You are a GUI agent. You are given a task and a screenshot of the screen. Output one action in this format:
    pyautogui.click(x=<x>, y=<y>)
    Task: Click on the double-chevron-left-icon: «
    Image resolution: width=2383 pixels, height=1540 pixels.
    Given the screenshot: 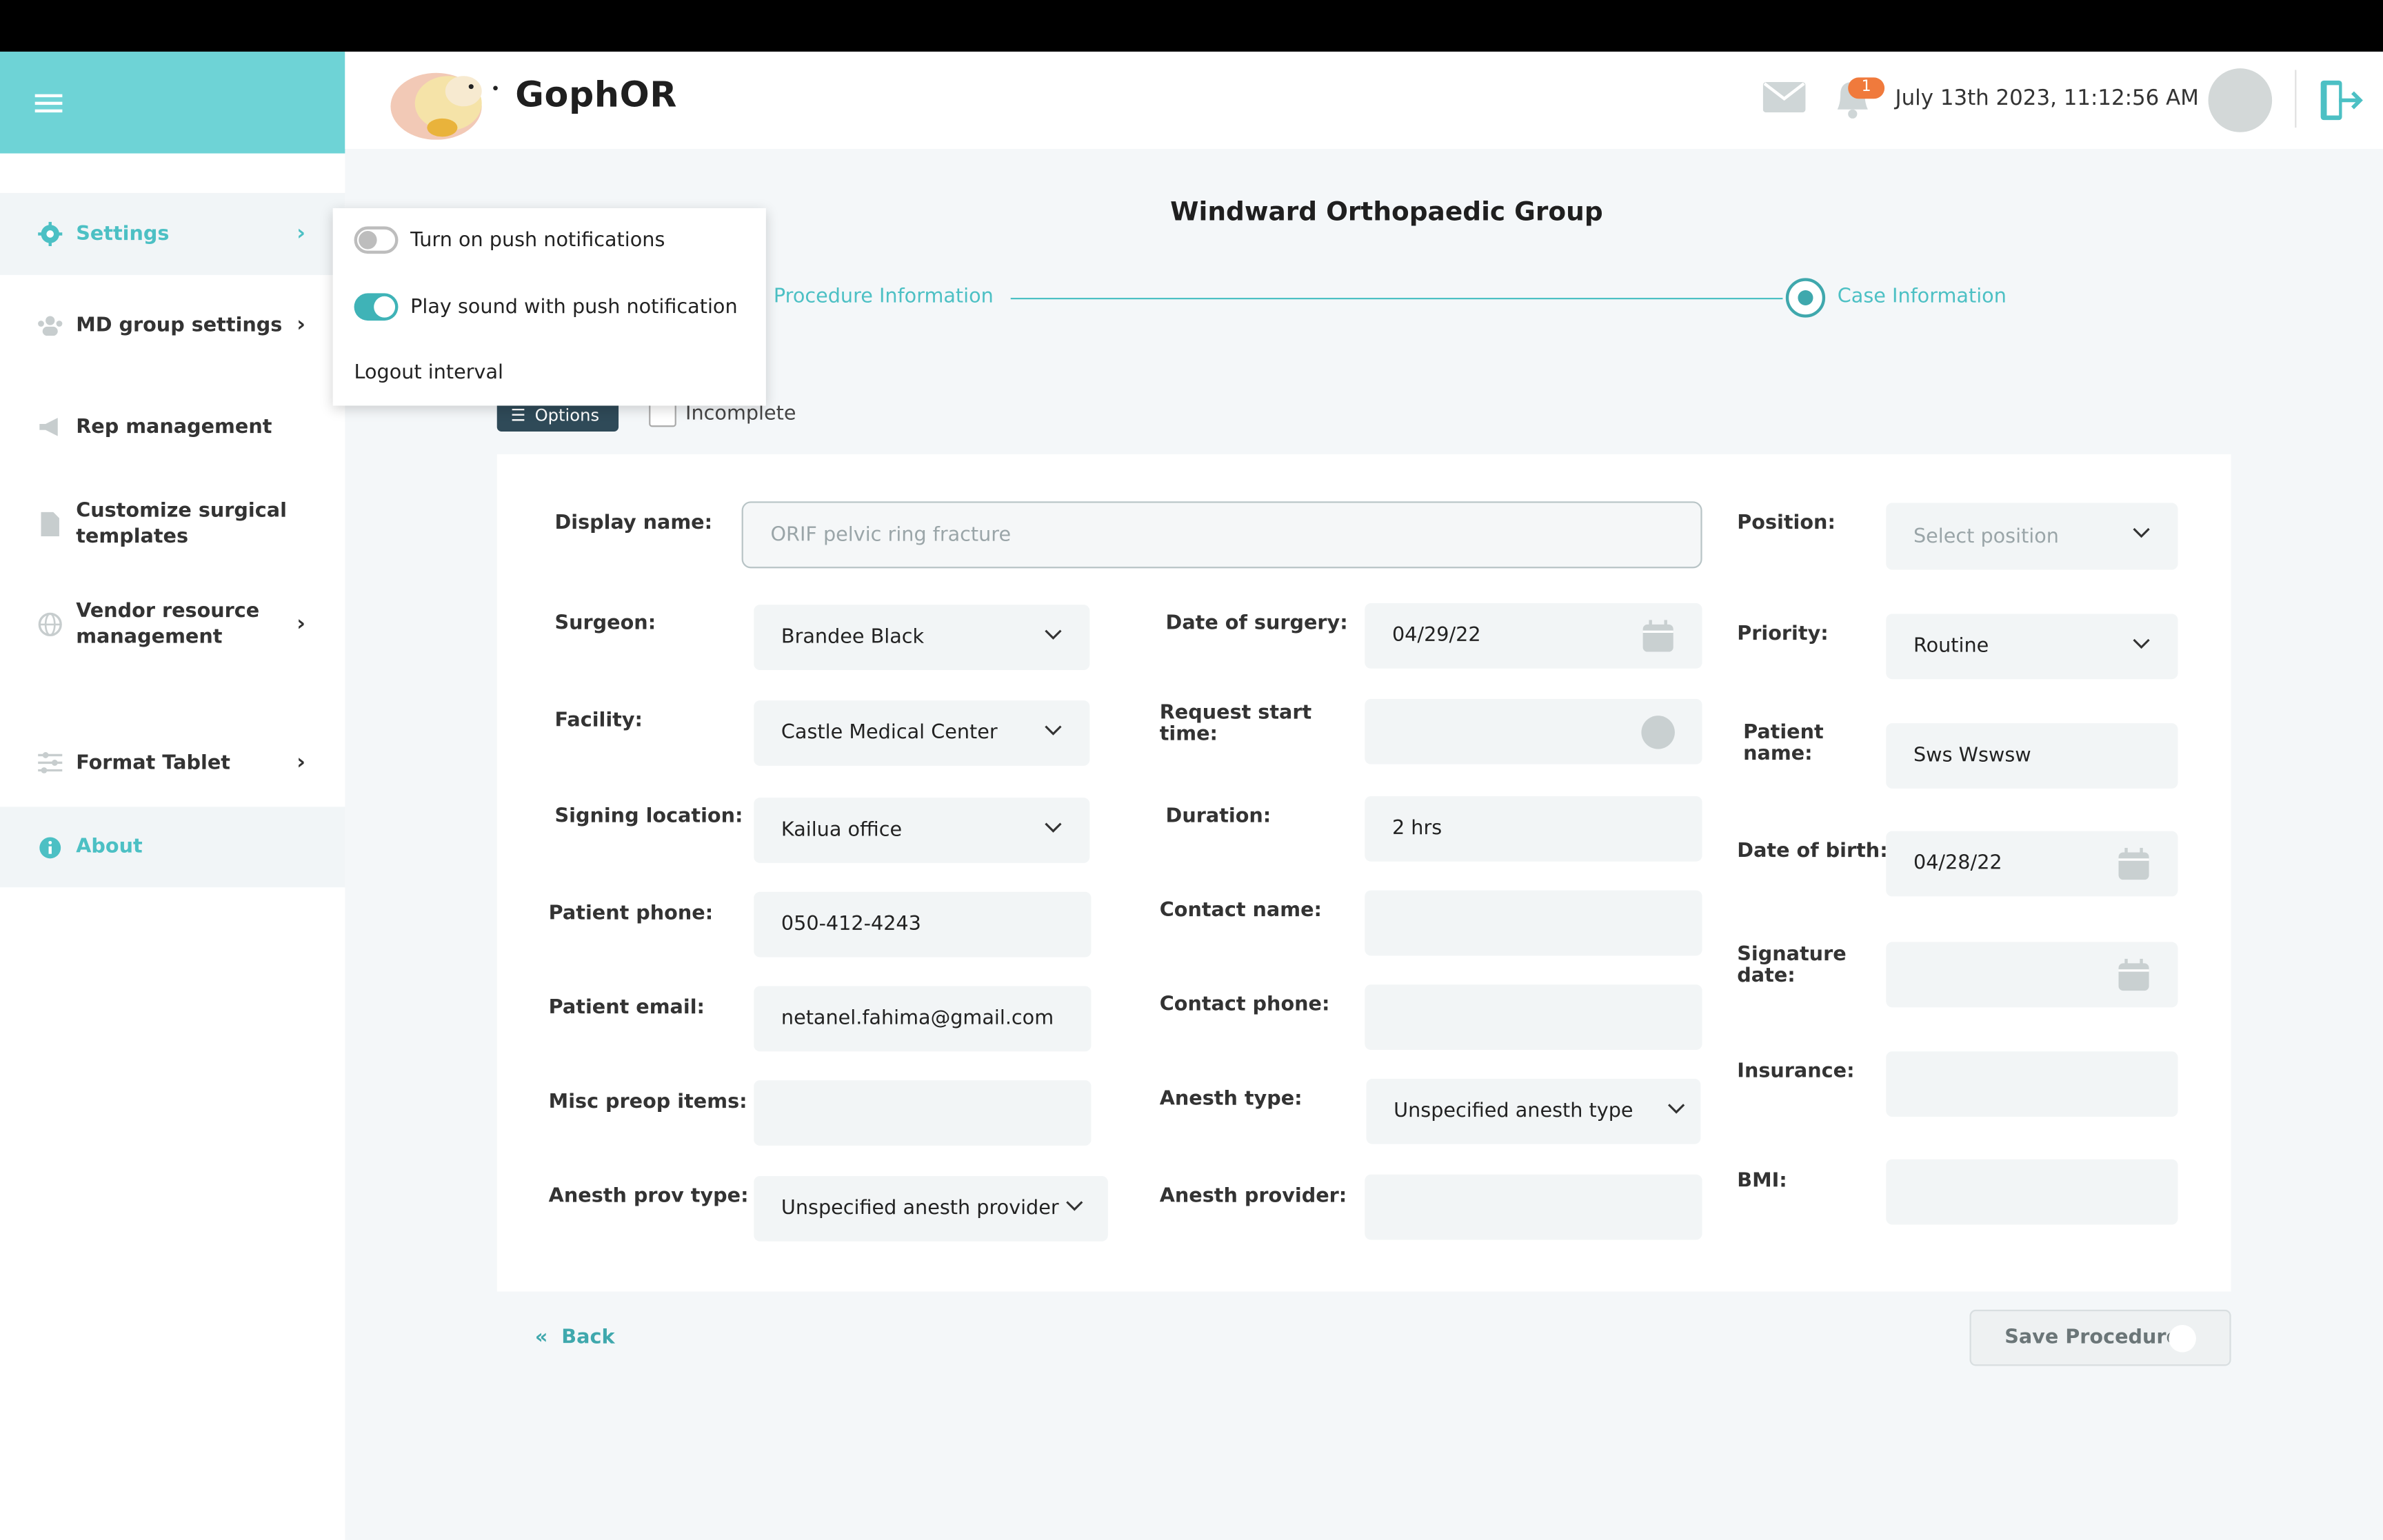 What is the action you would take?
    pyautogui.click(x=548, y=1338)
    